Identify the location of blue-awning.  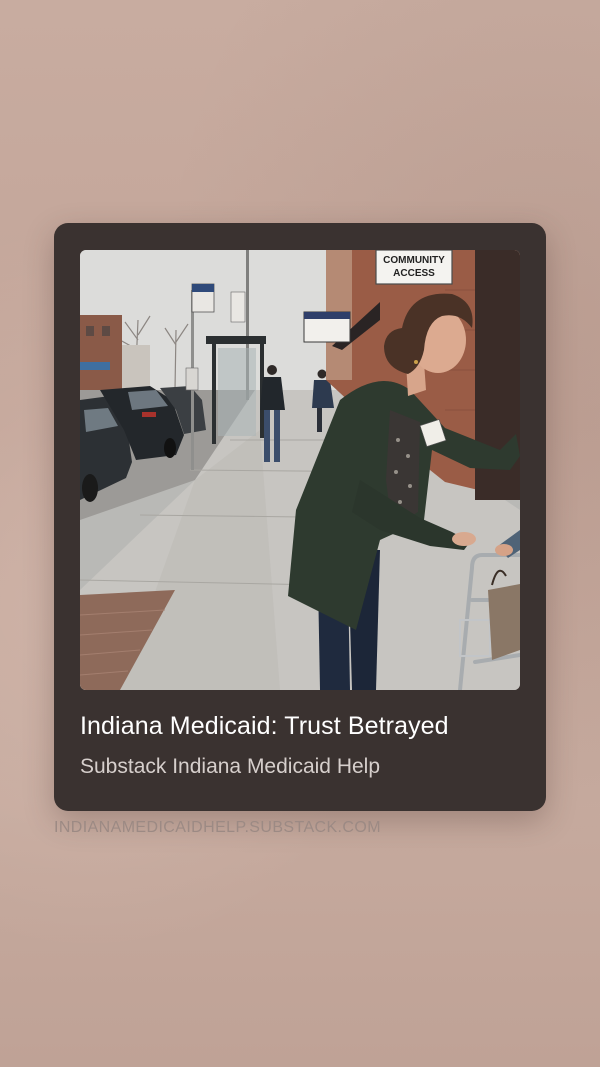
(95, 366).